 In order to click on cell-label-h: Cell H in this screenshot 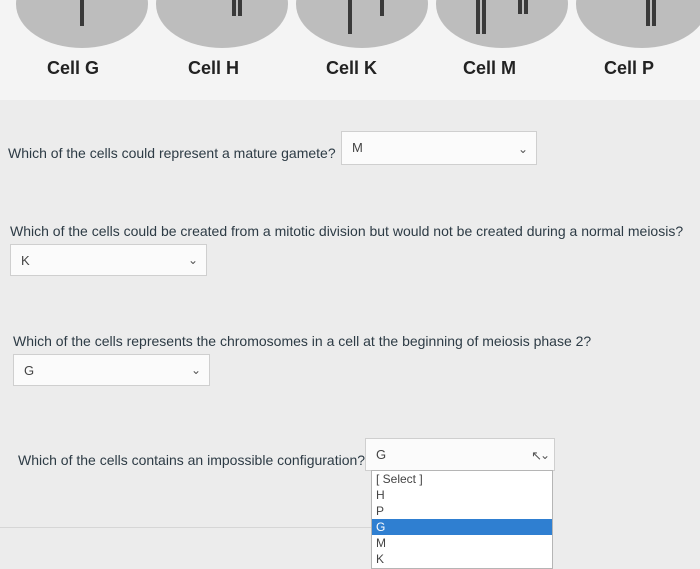, I will do `click(214, 68)`.